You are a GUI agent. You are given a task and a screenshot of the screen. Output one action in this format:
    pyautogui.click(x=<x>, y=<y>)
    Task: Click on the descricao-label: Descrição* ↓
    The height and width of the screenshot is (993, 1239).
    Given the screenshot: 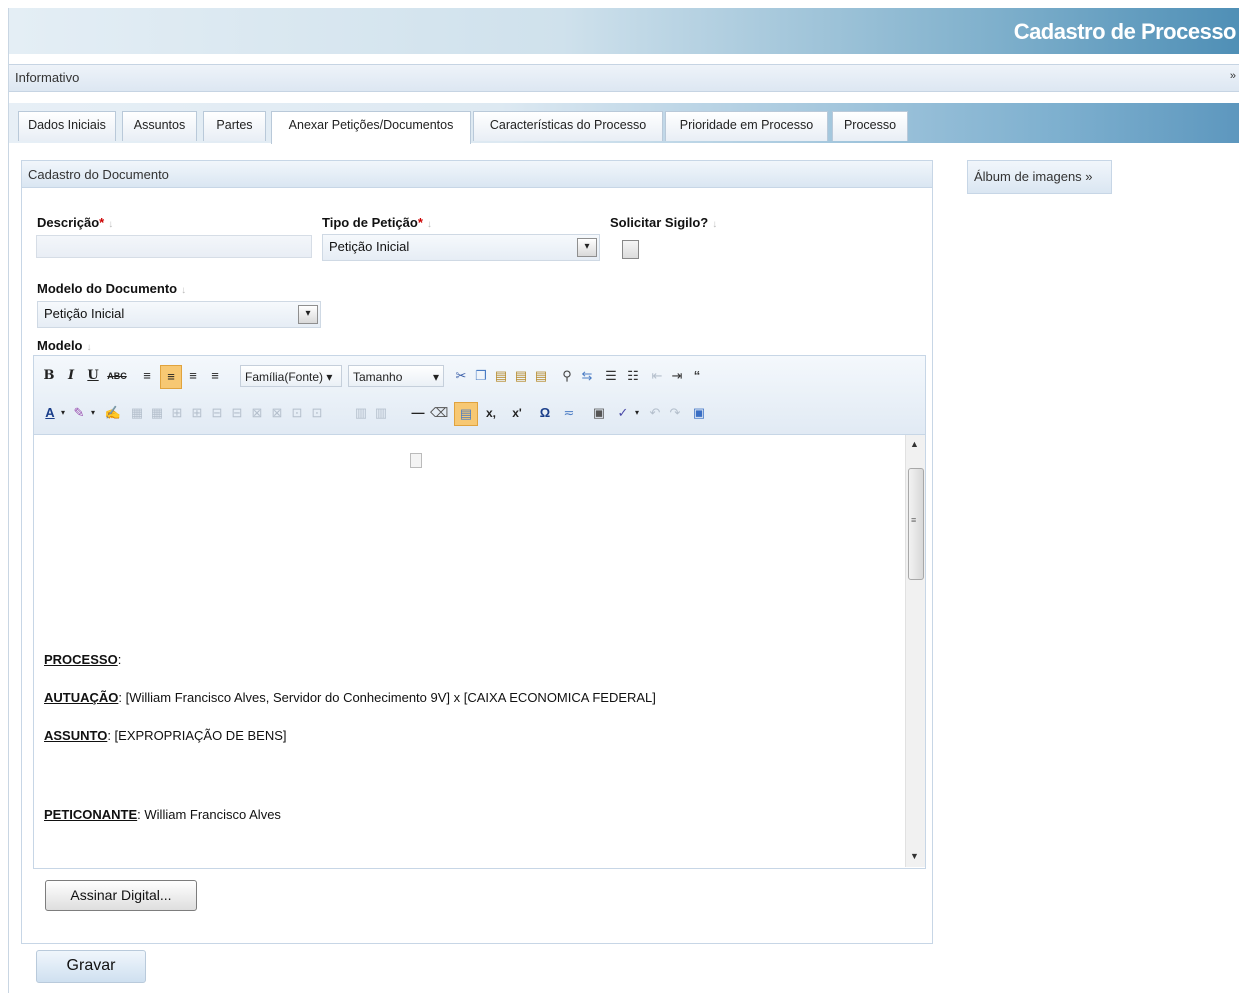 What is the action you would take?
    pyautogui.click(x=75, y=222)
    